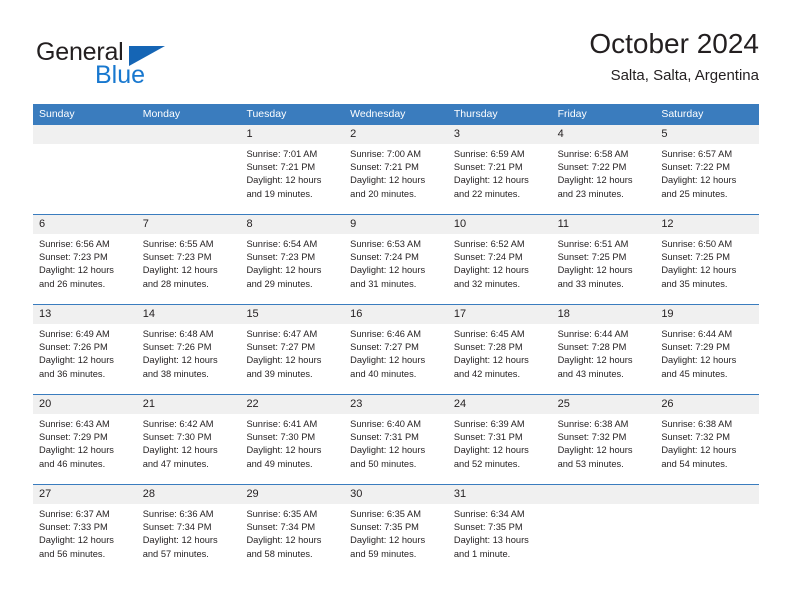 Image resolution: width=792 pixels, height=612 pixels. What do you see at coordinates (383, 553) in the screenshot?
I see `daylight-text-line2: and 59 minutes.` at bounding box center [383, 553].